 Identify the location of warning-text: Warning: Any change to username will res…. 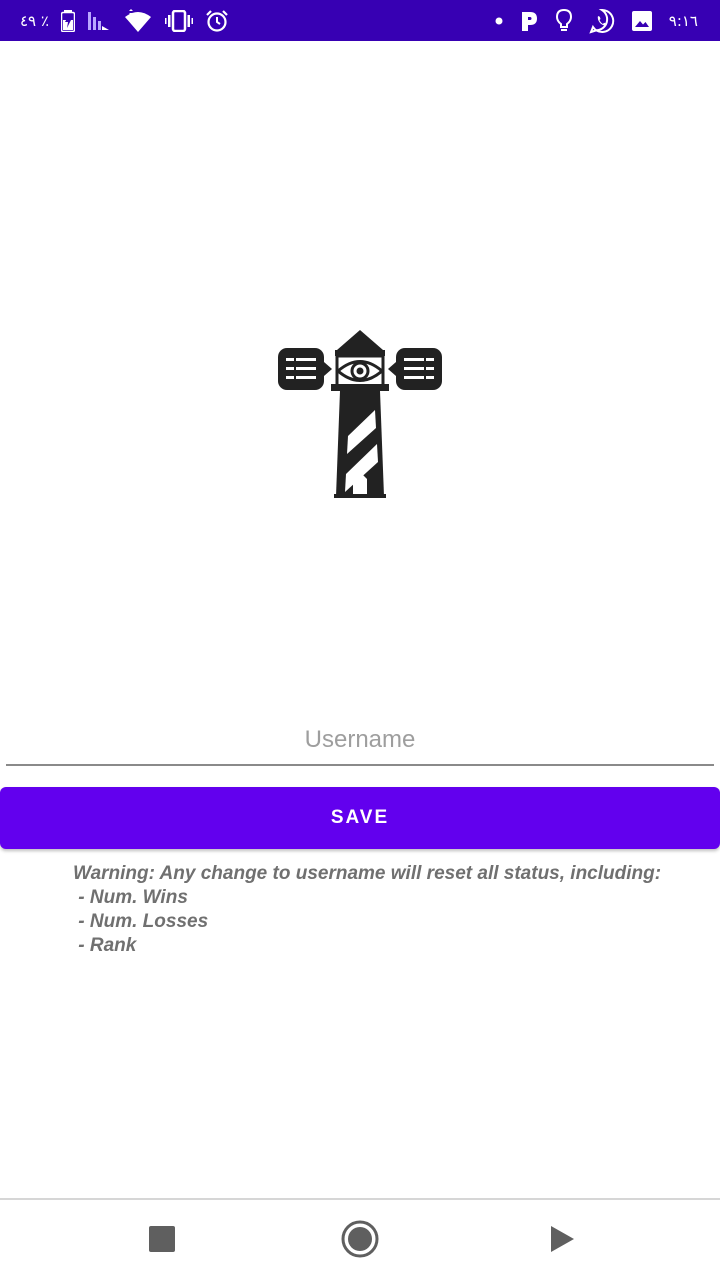
(383, 910).